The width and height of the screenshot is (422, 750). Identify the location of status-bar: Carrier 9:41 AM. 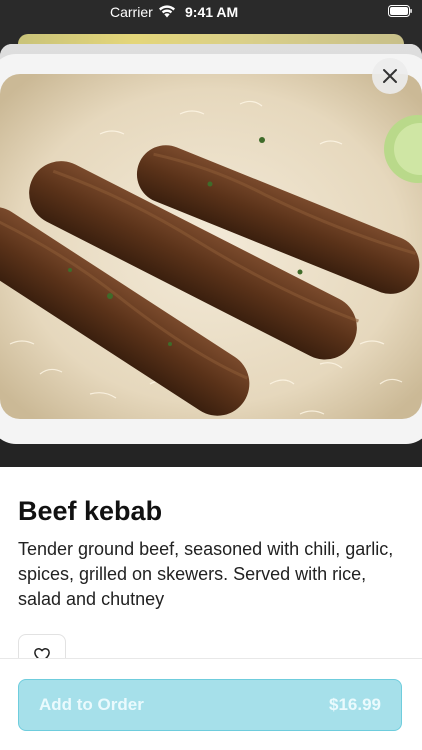
(211, 12).